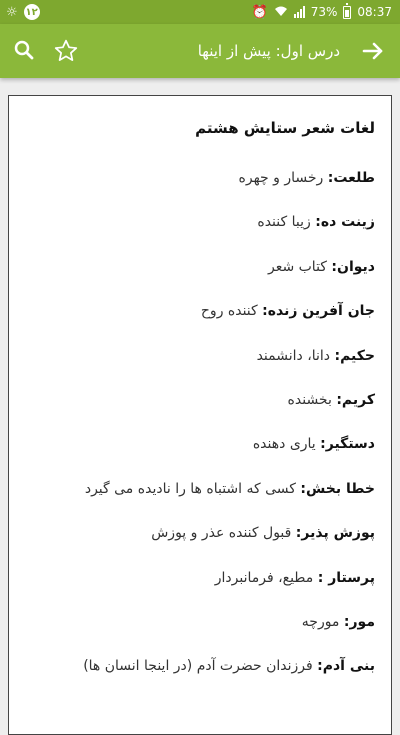  What do you see at coordinates (281, 12) in the screenshot?
I see `wifi-icon` at bounding box center [281, 12].